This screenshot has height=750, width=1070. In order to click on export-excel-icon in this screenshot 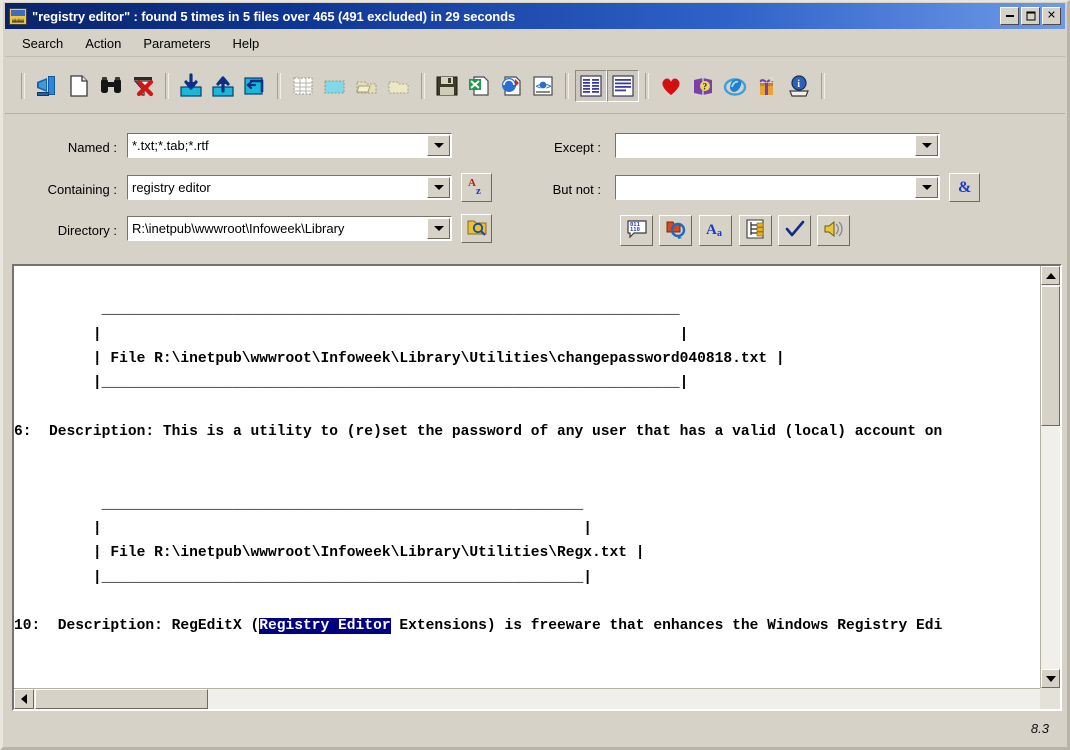, I will do `click(479, 86)`.